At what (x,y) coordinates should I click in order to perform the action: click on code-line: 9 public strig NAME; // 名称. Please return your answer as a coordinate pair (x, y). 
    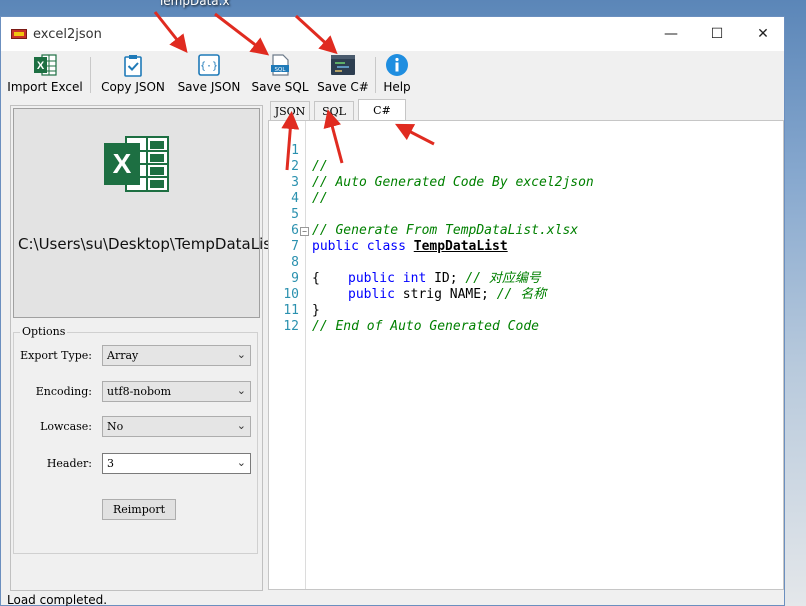
    Looking at the image, I should click on (526, 278).